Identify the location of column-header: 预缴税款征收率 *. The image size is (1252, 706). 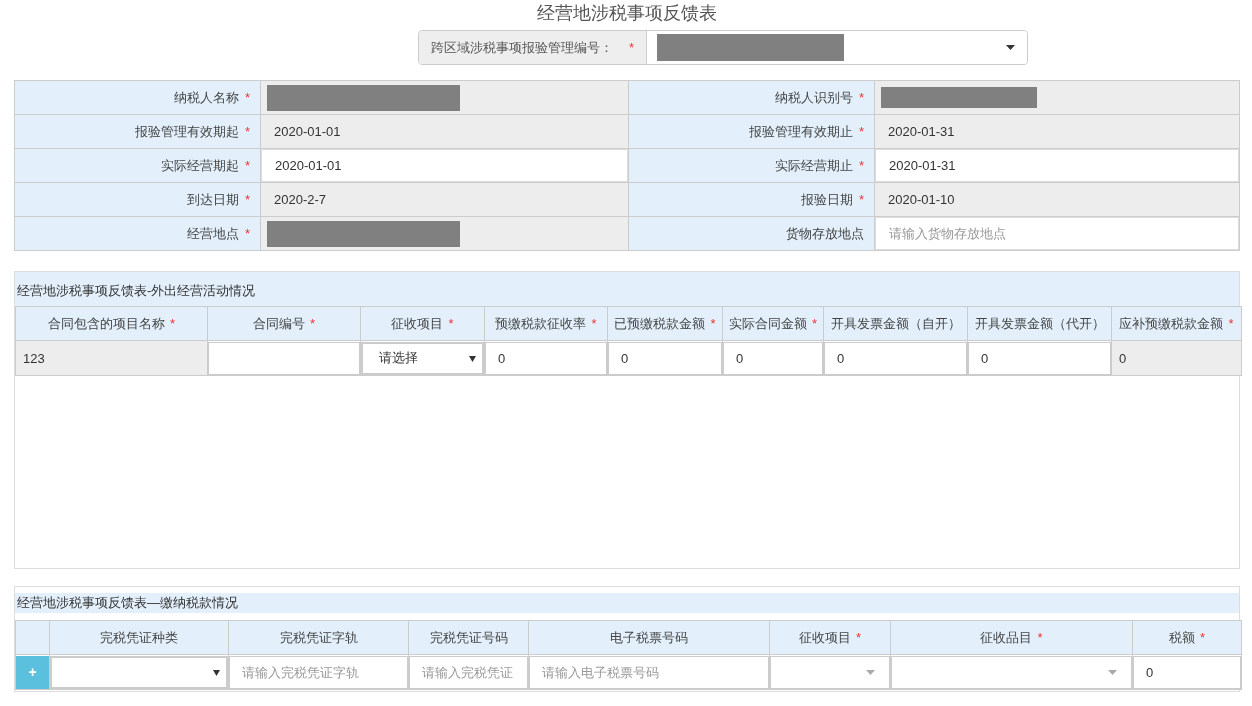
(546, 323).